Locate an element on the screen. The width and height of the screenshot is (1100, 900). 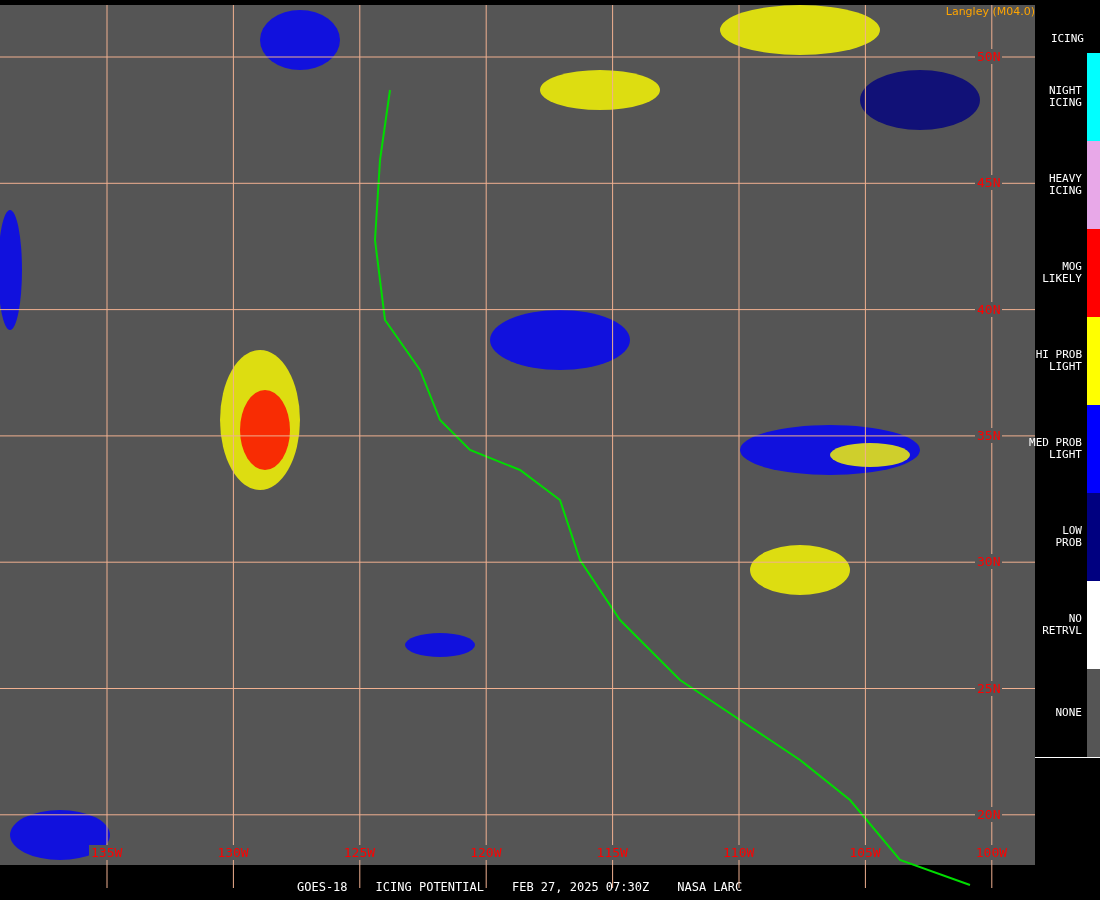
latitude-label: 30N is located at coordinates (989, 562).